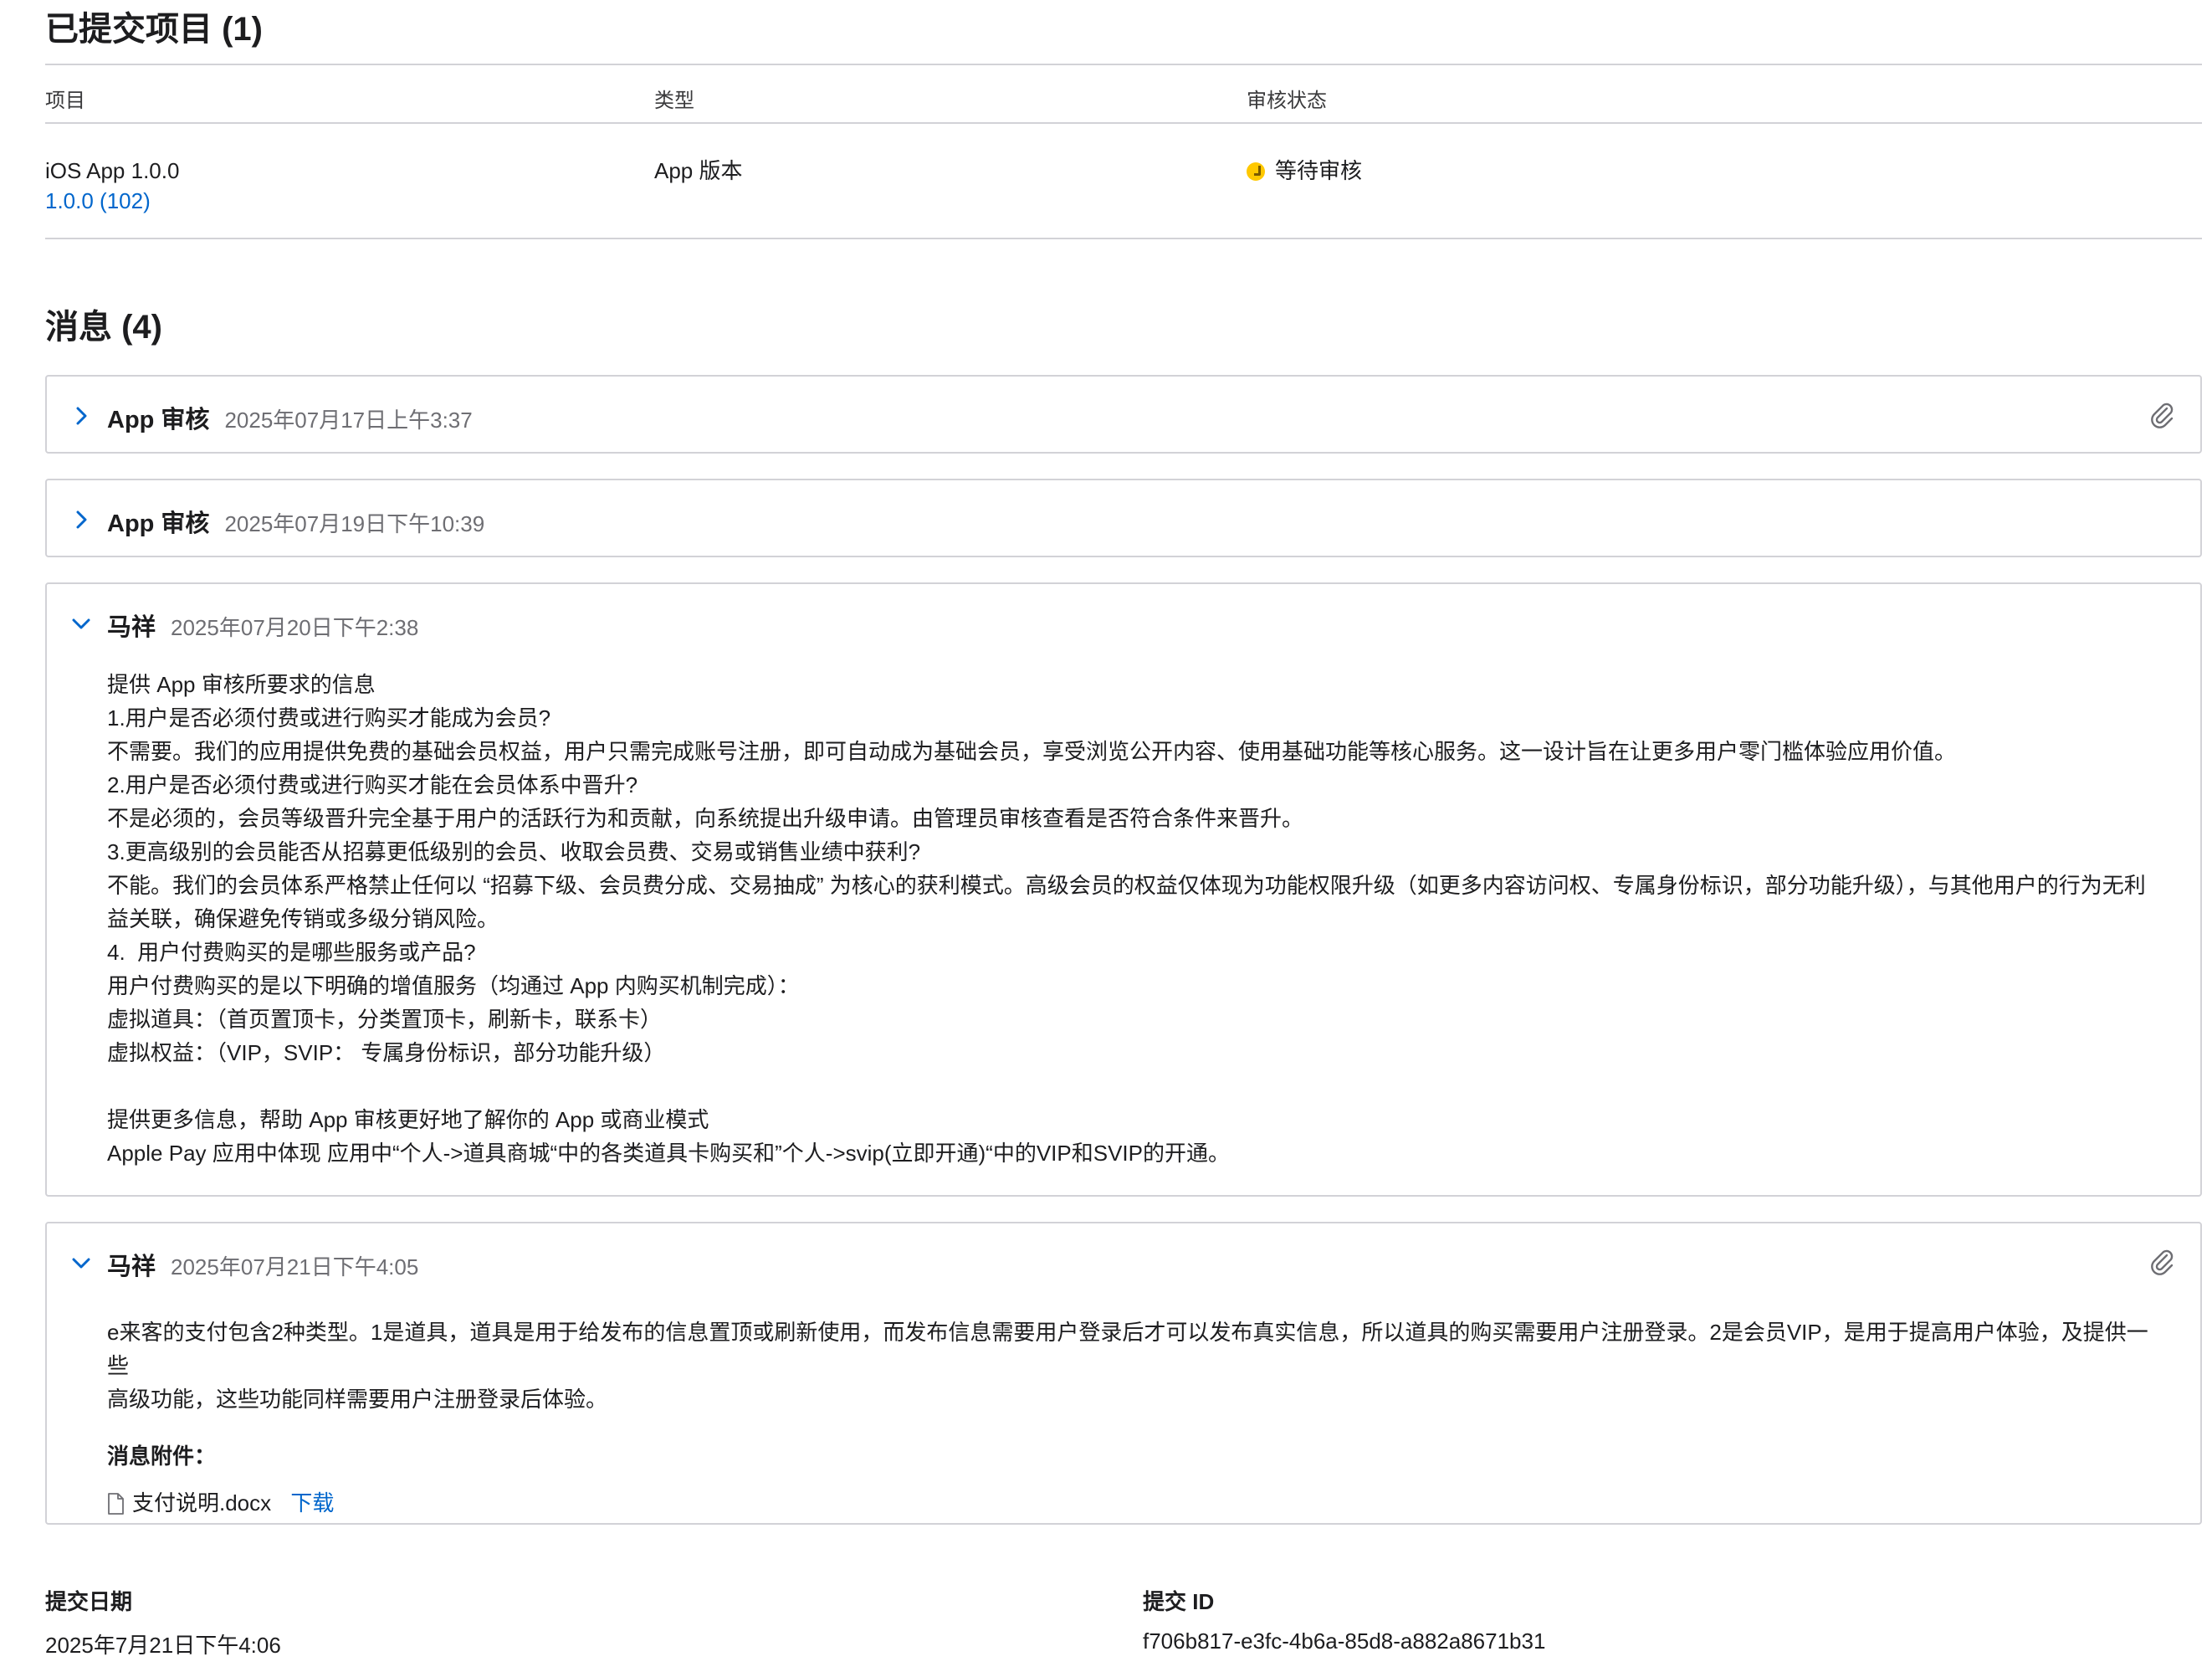  What do you see at coordinates (312, 1502) in the screenshot?
I see `download-link: 下载` at bounding box center [312, 1502].